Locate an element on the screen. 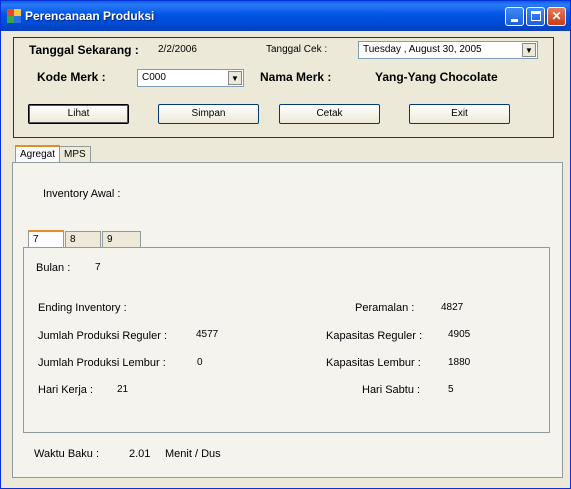 Image resolution: width=571 pixels, height=489 pixels. bulan-label: Bulan : is located at coordinates (53, 268).